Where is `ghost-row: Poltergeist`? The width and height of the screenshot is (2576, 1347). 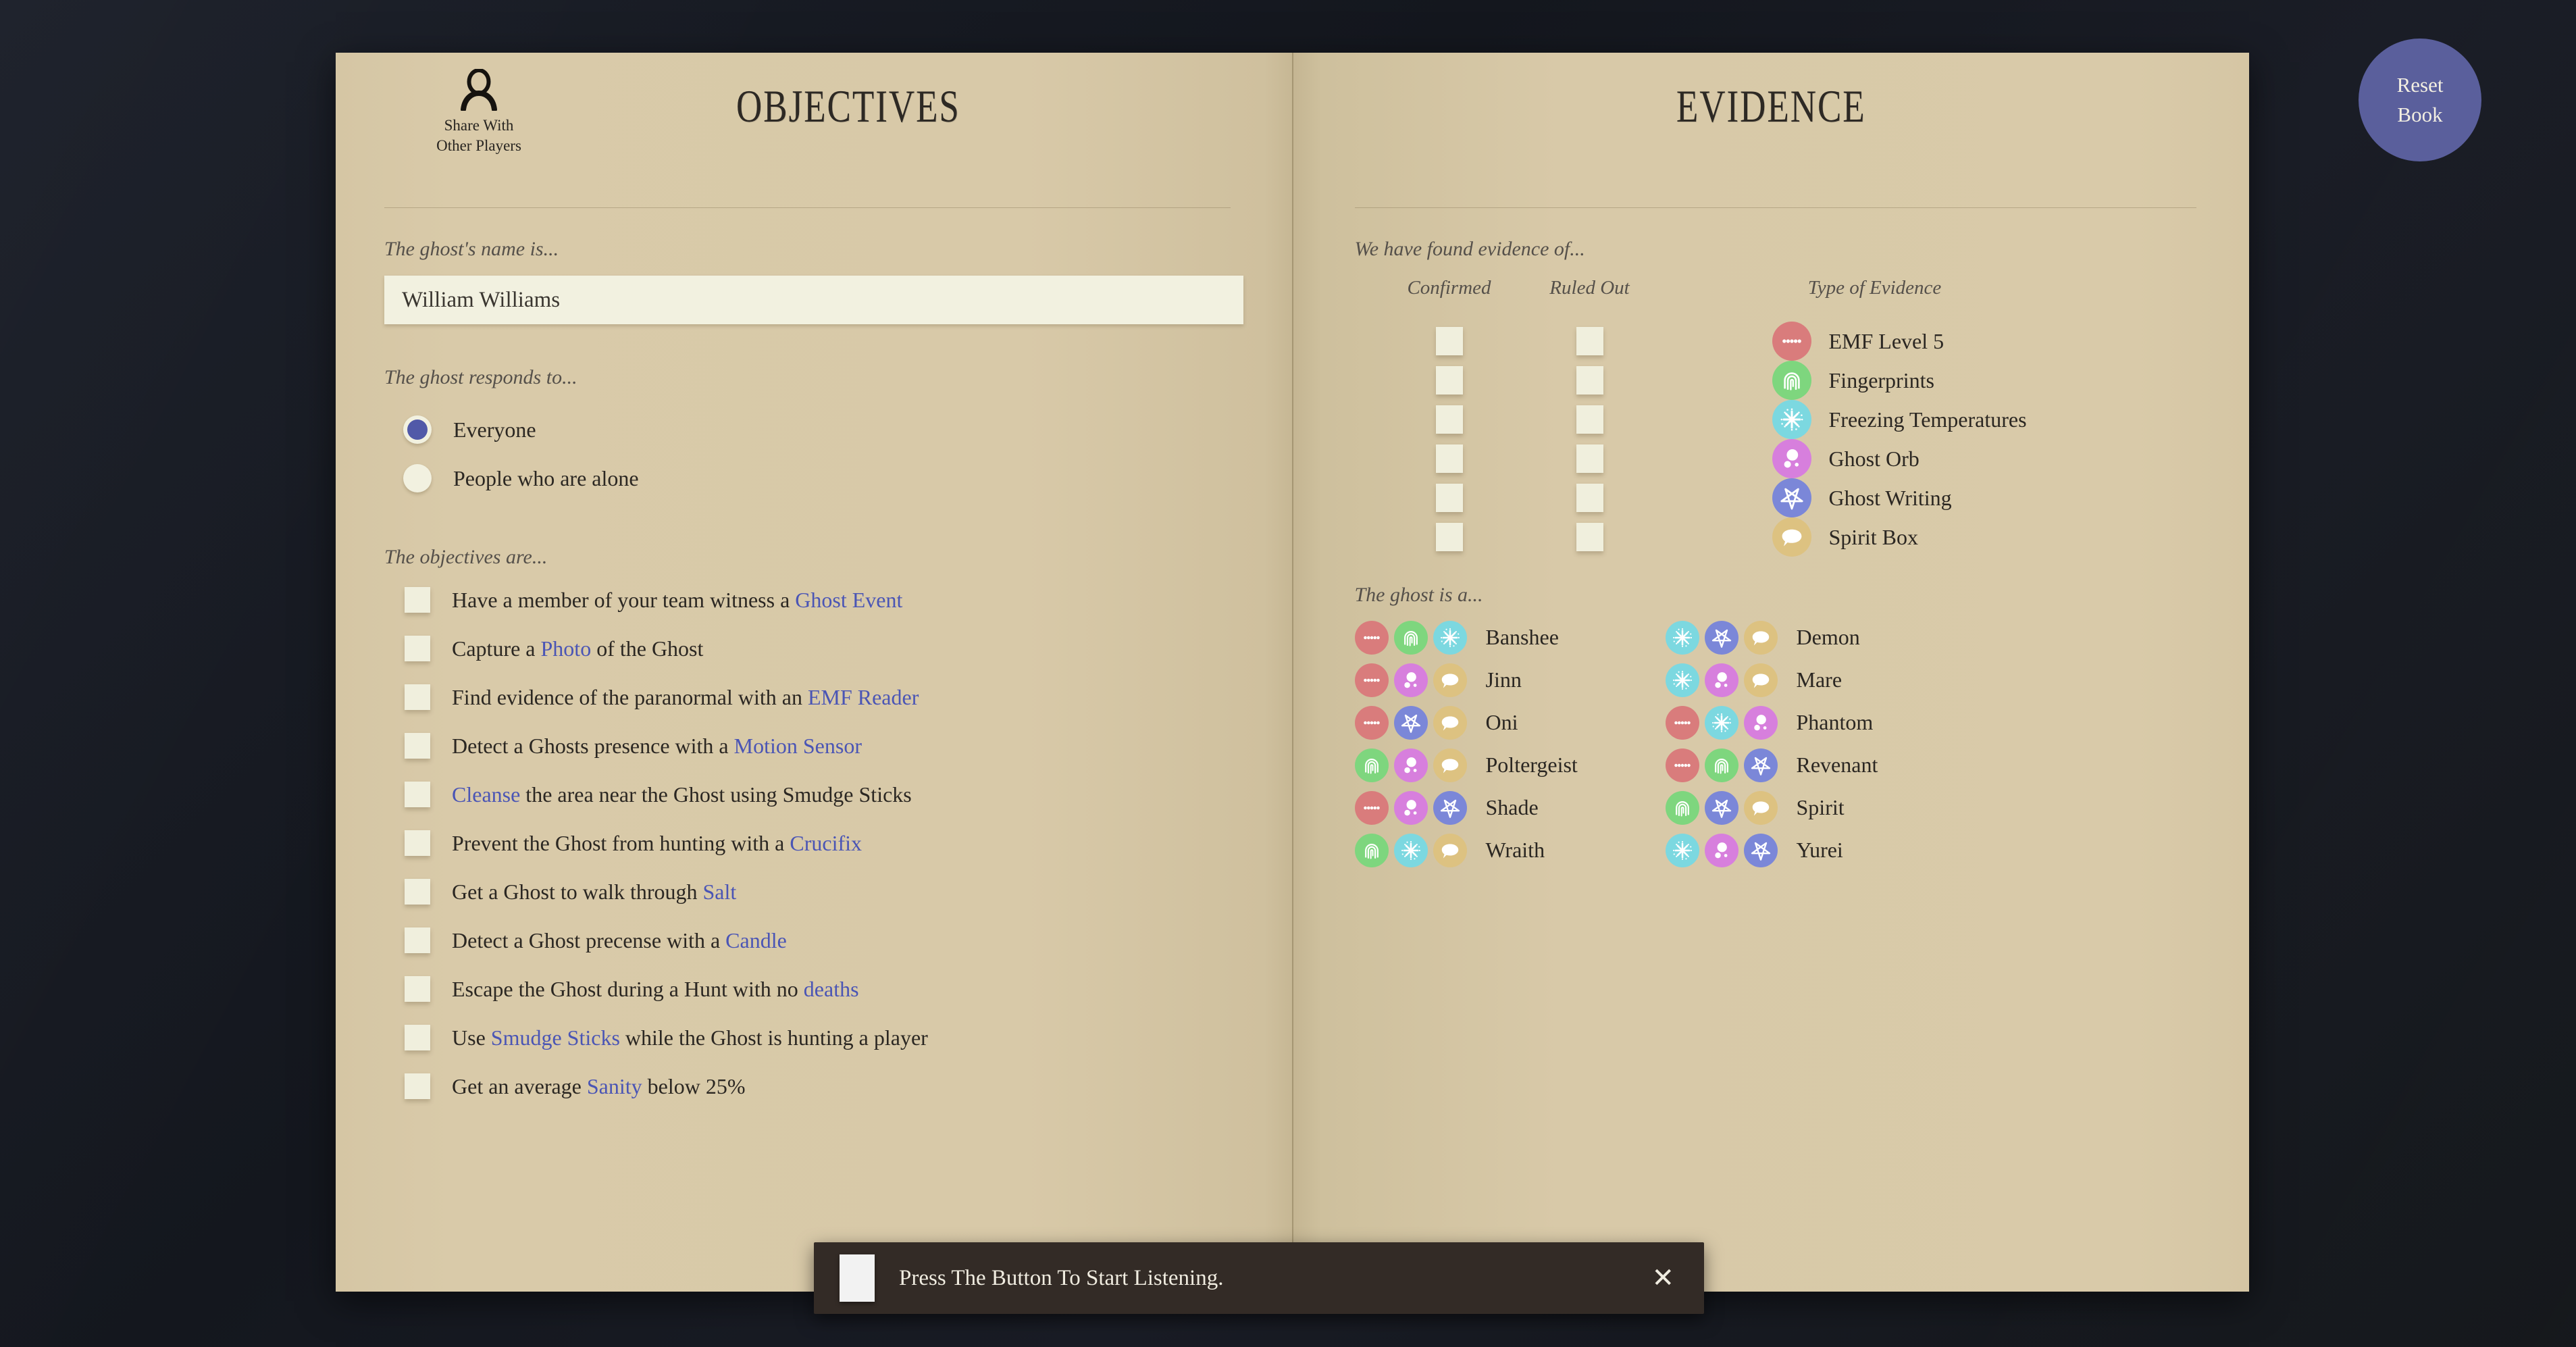 ghost-row: Poltergeist is located at coordinates (1474, 765).